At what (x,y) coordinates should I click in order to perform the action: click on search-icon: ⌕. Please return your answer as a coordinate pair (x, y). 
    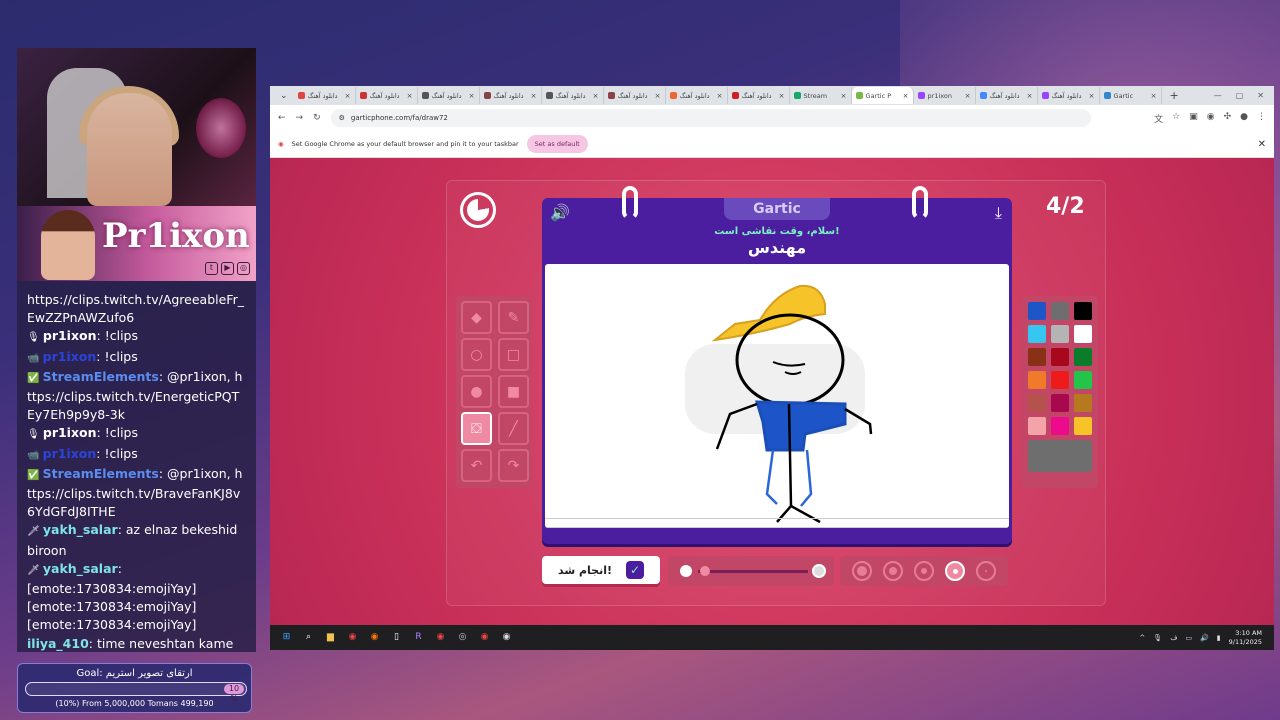
    Looking at the image, I should click on (308, 637).